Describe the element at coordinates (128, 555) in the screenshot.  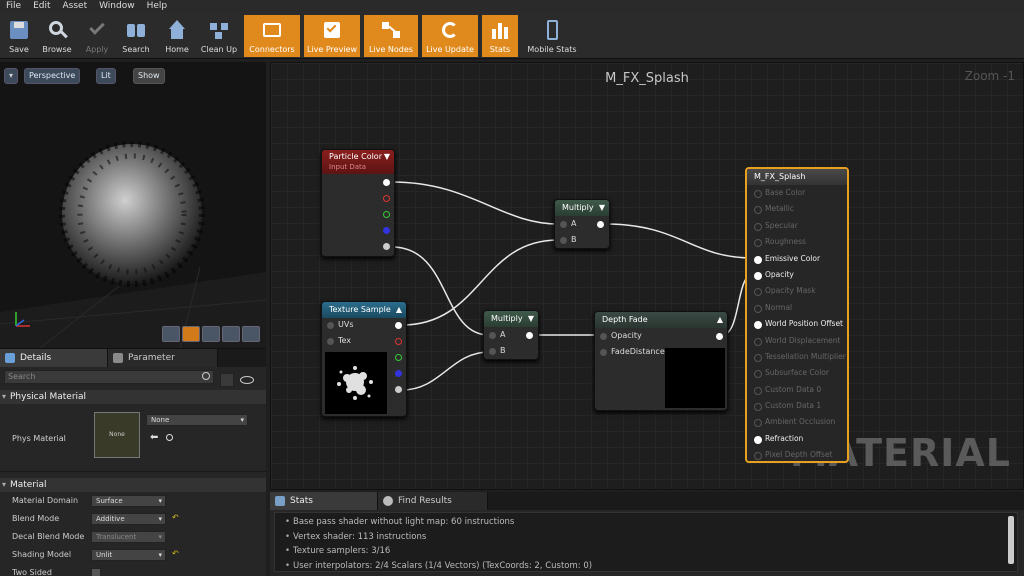
I see `shading-model-dropdown: Unlit` at that location.